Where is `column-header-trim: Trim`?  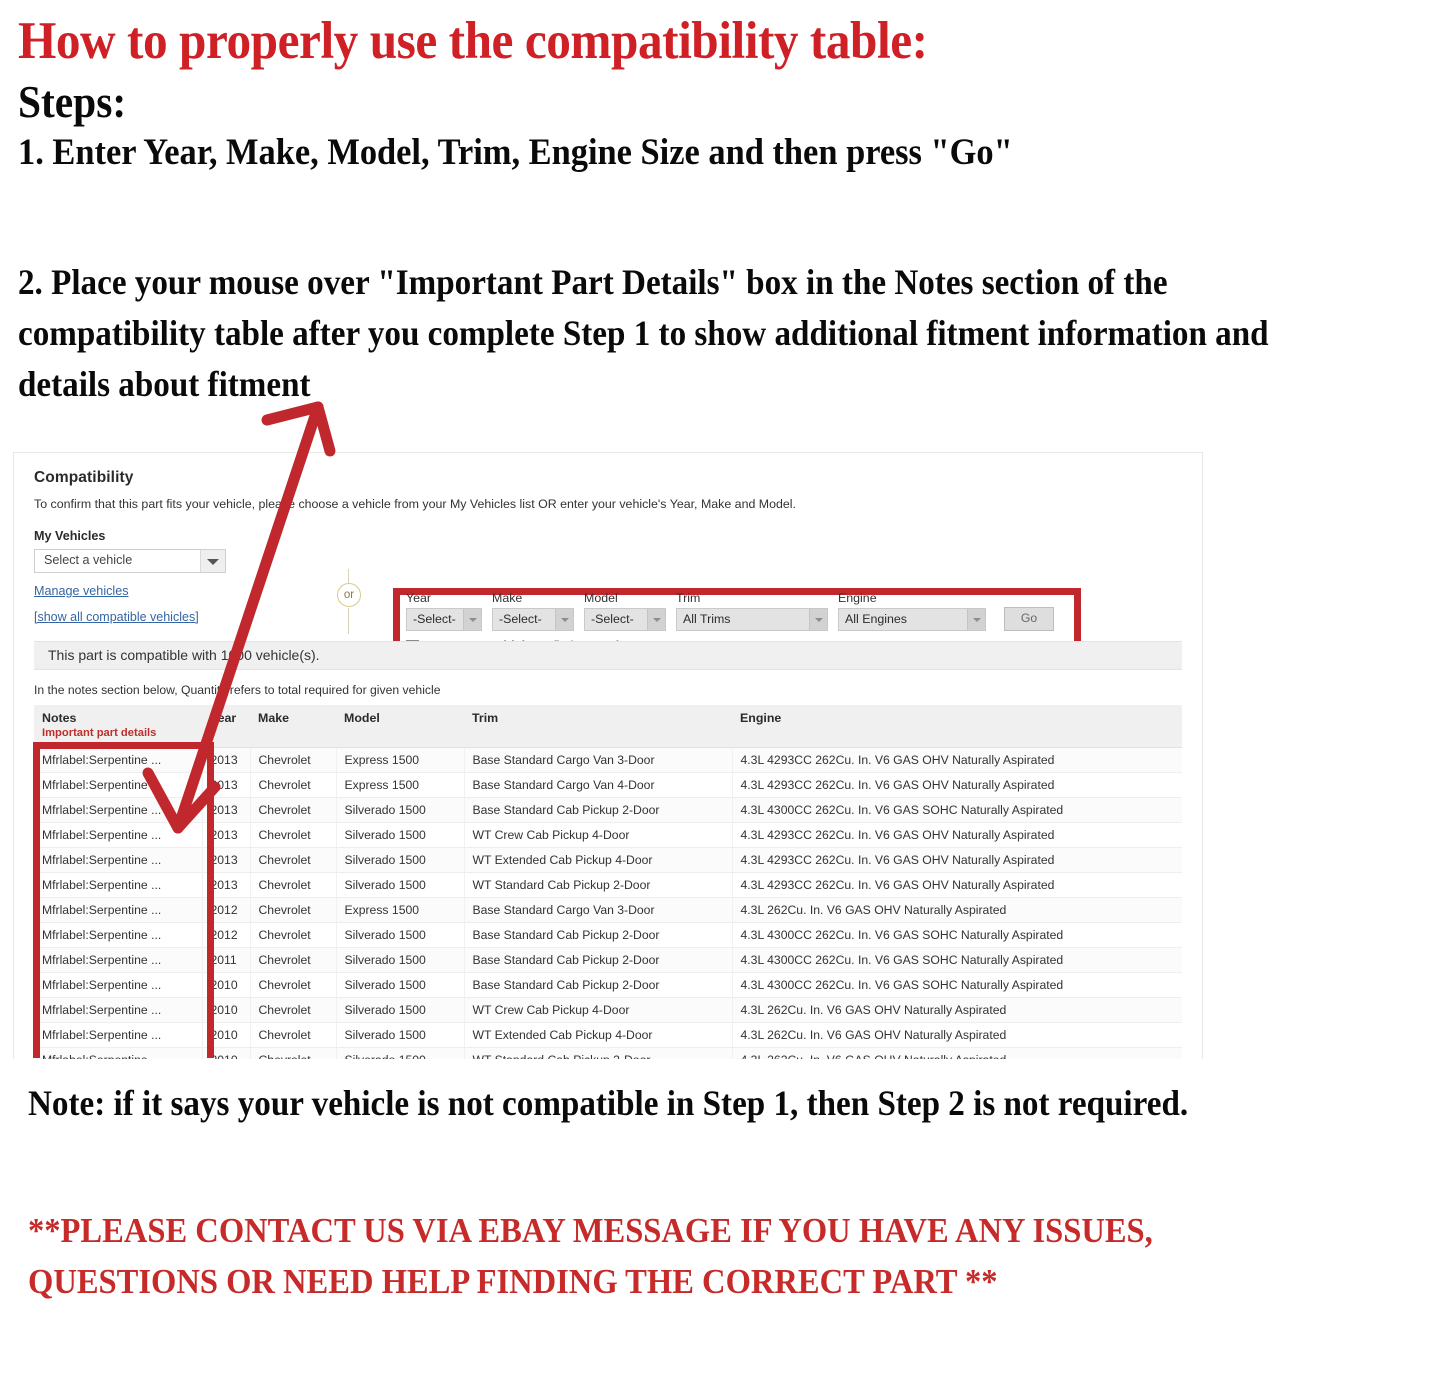
column-header-trim: Trim is located at coordinates (598, 726).